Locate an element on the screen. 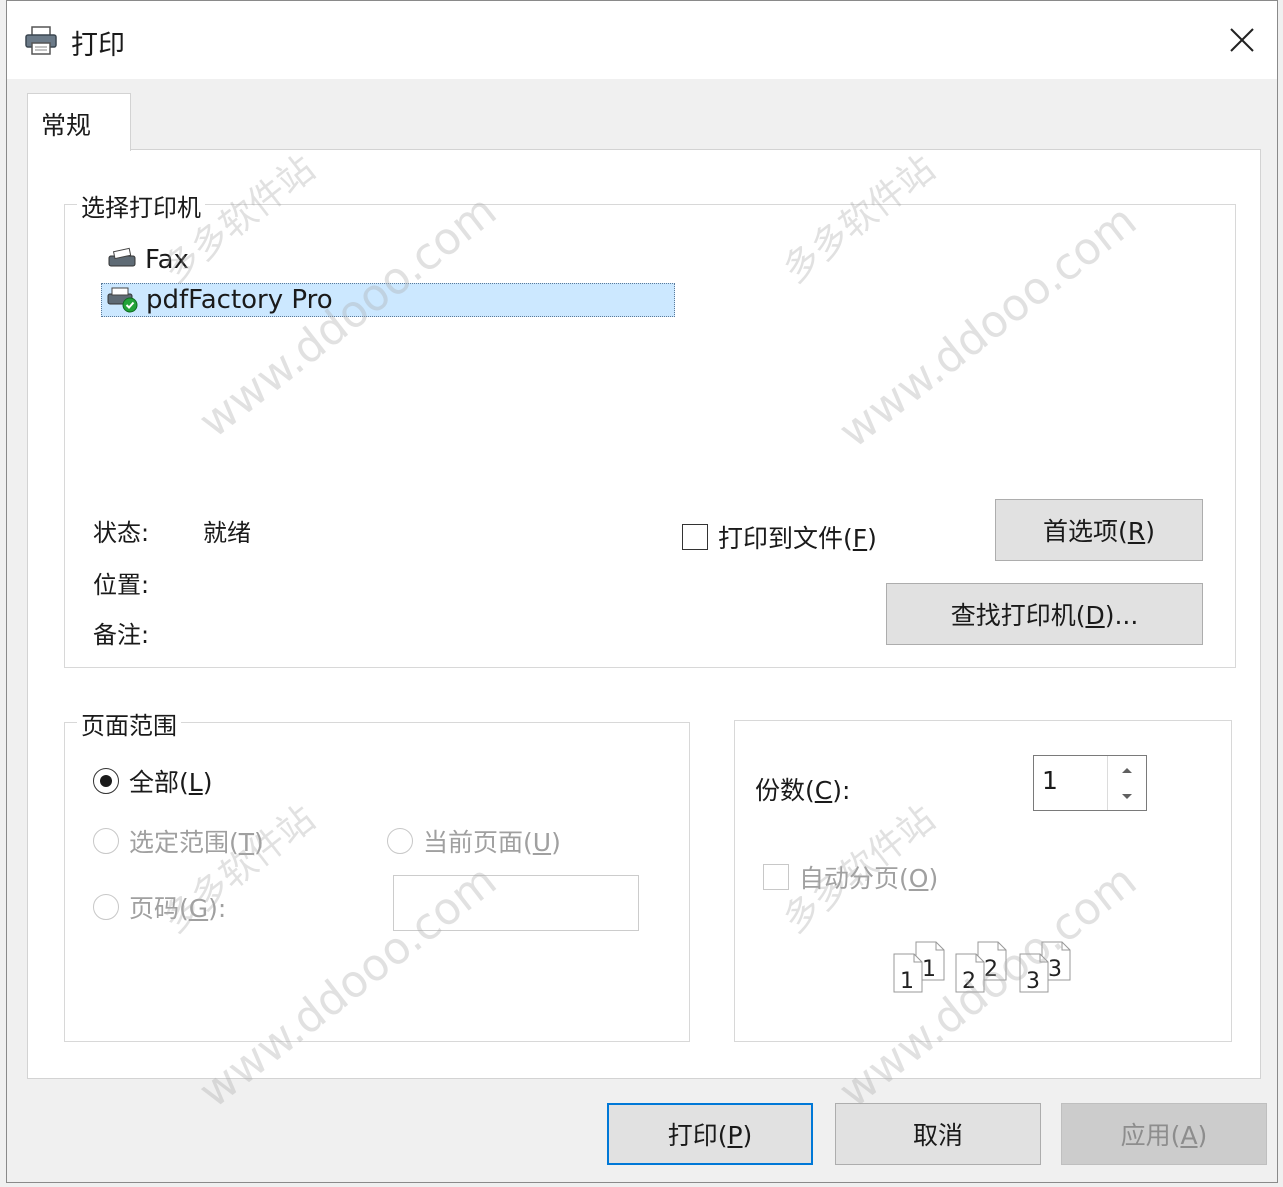  tab-general: 常规 is located at coordinates (79, 122).